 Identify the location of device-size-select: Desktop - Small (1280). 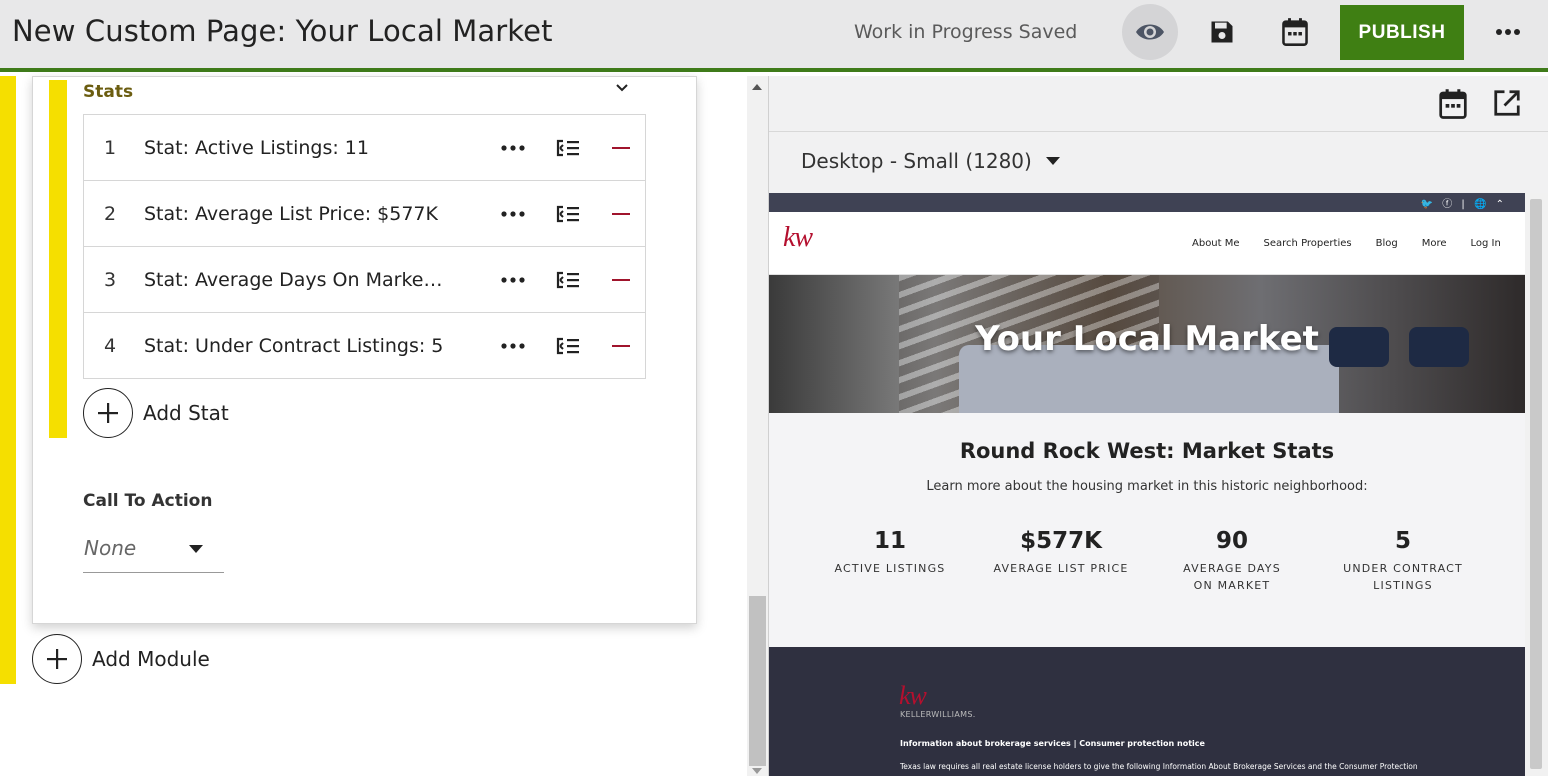
(930, 161).